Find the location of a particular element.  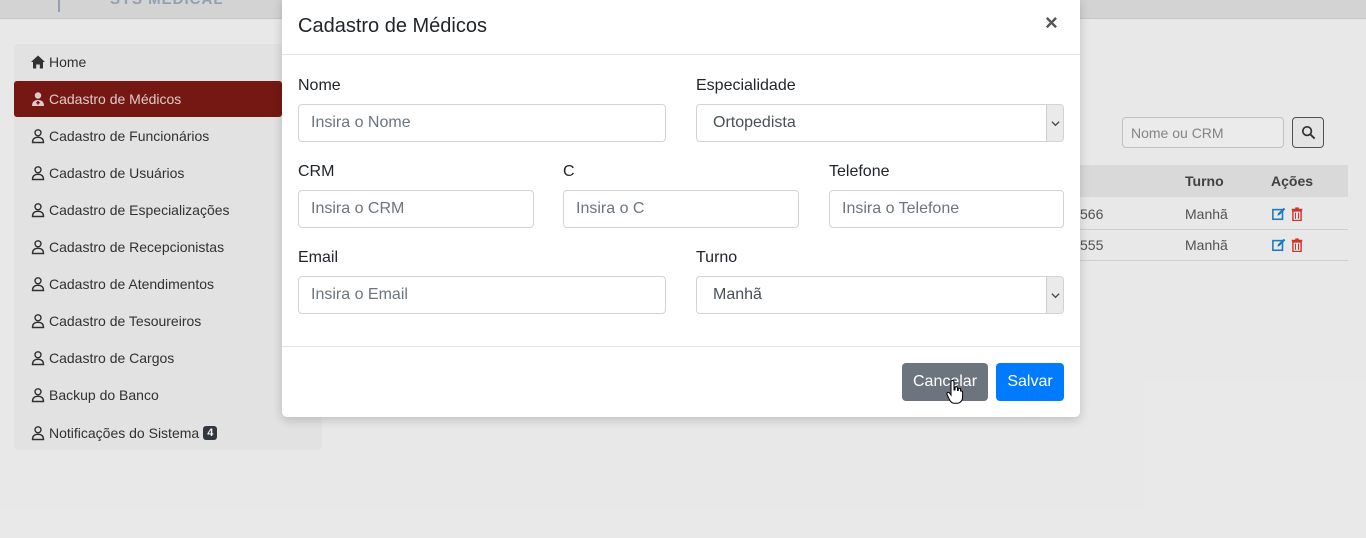

nome-label: Nome is located at coordinates (319, 85).